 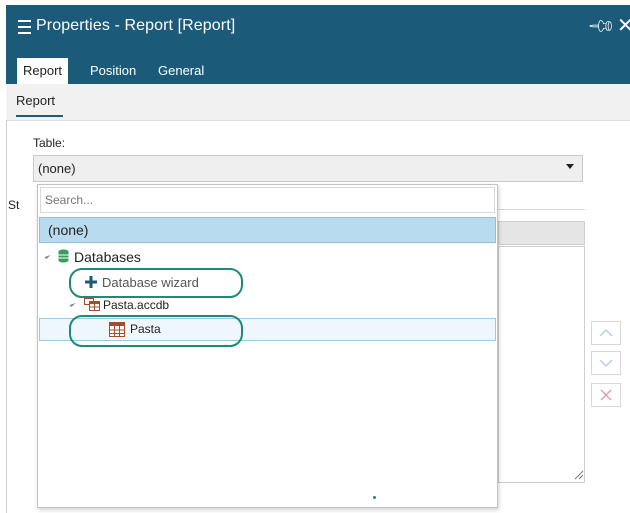 I want to click on menu-icon, so click(x=24, y=27).